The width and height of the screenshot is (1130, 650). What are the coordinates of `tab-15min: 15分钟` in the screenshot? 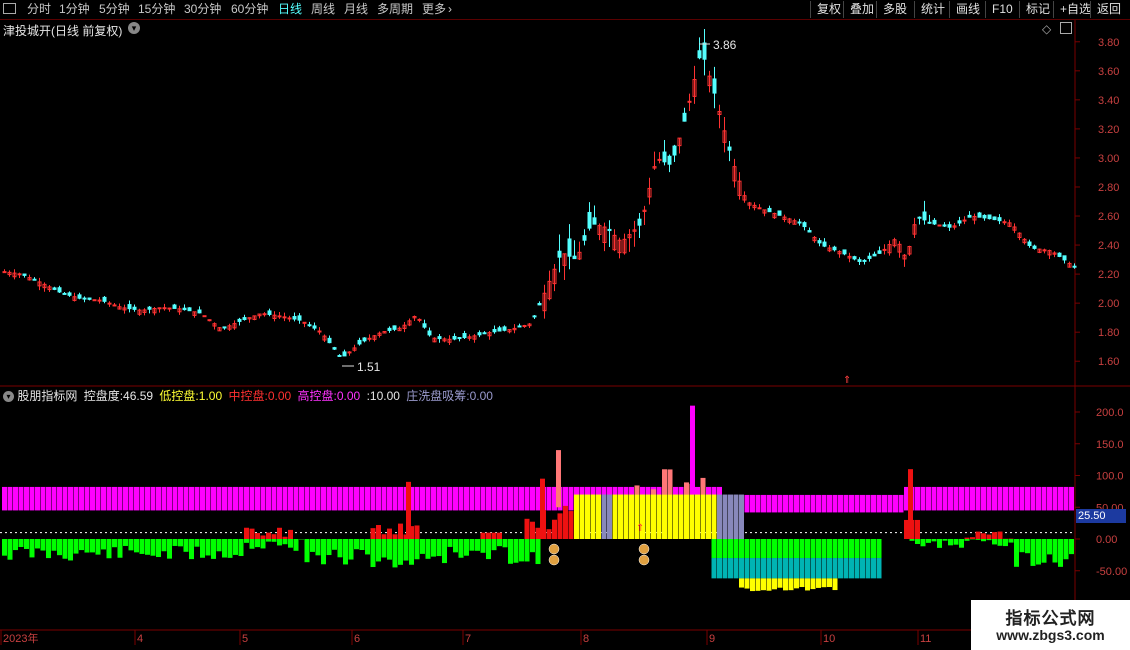 It's located at (156, 9).